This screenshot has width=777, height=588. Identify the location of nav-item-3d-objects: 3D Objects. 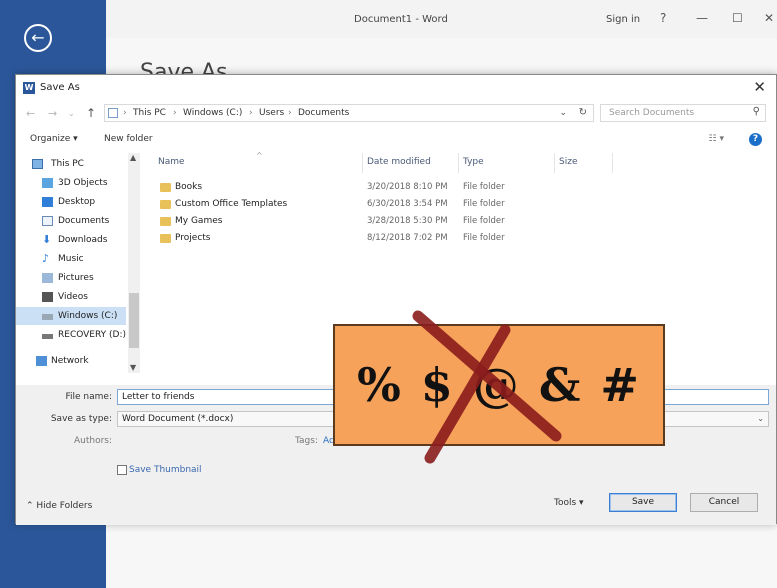
(71, 183).